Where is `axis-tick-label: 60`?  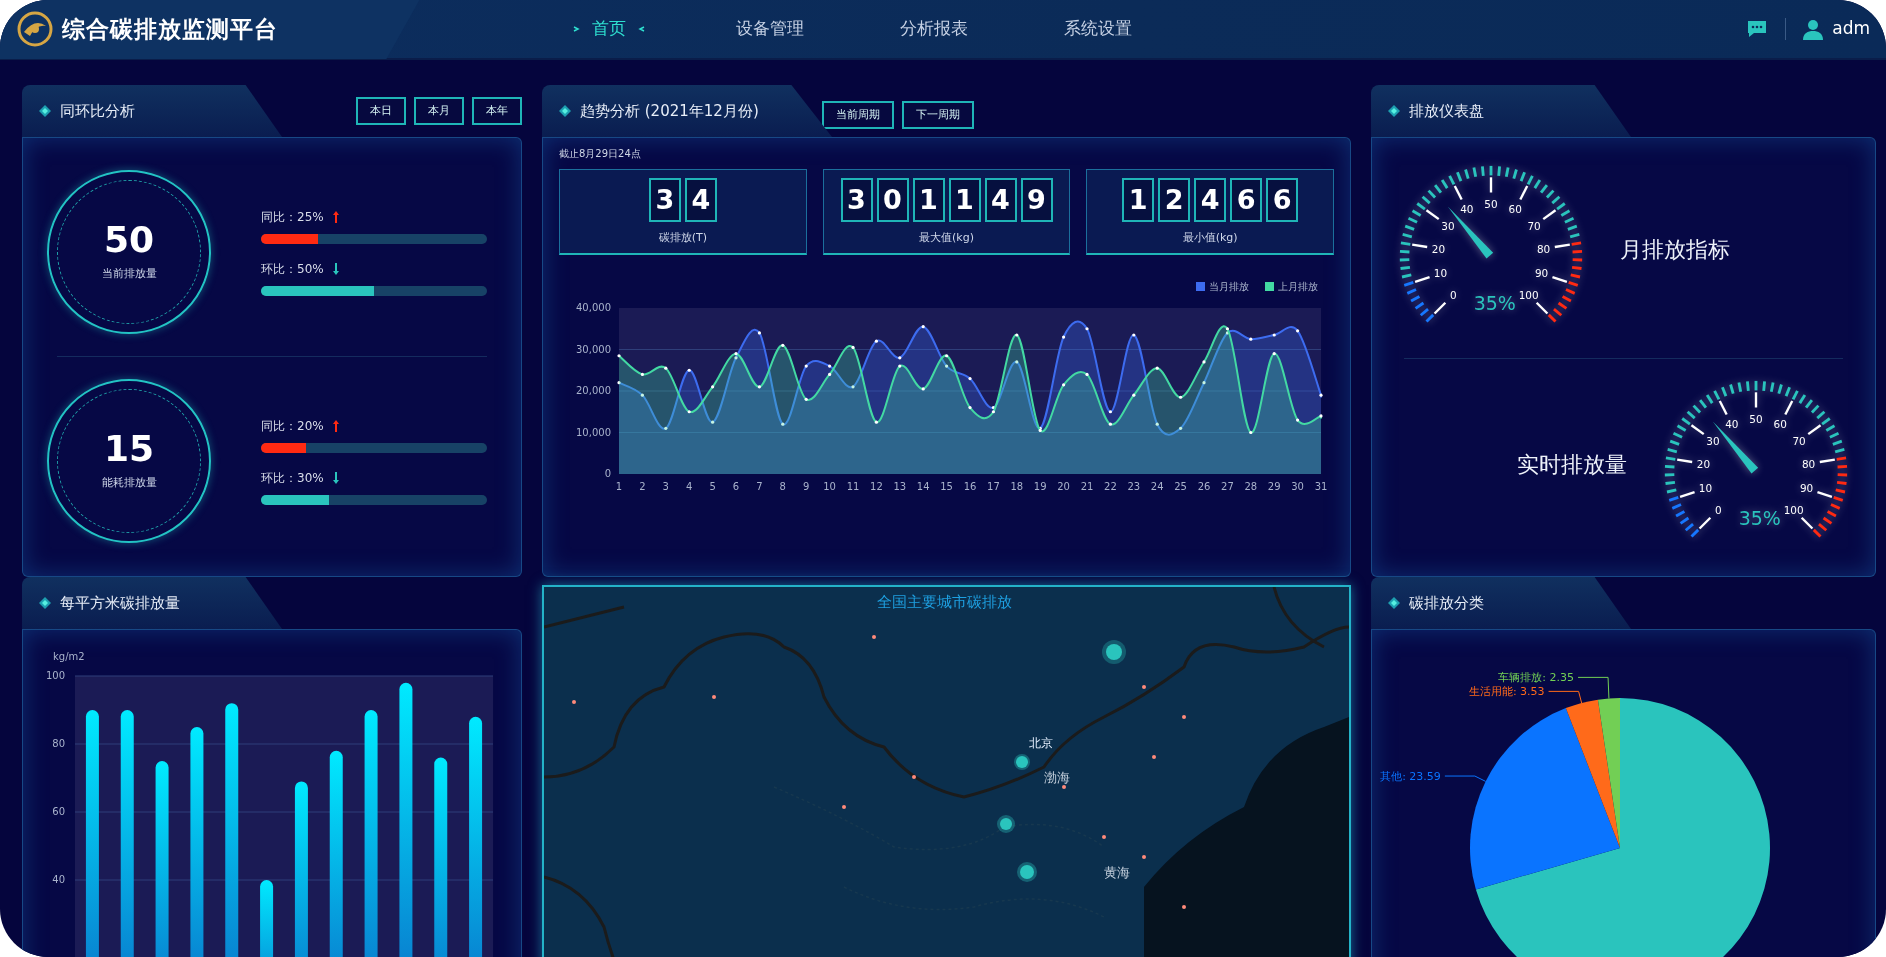
axis-tick-label: 60 is located at coordinates (58, 811).